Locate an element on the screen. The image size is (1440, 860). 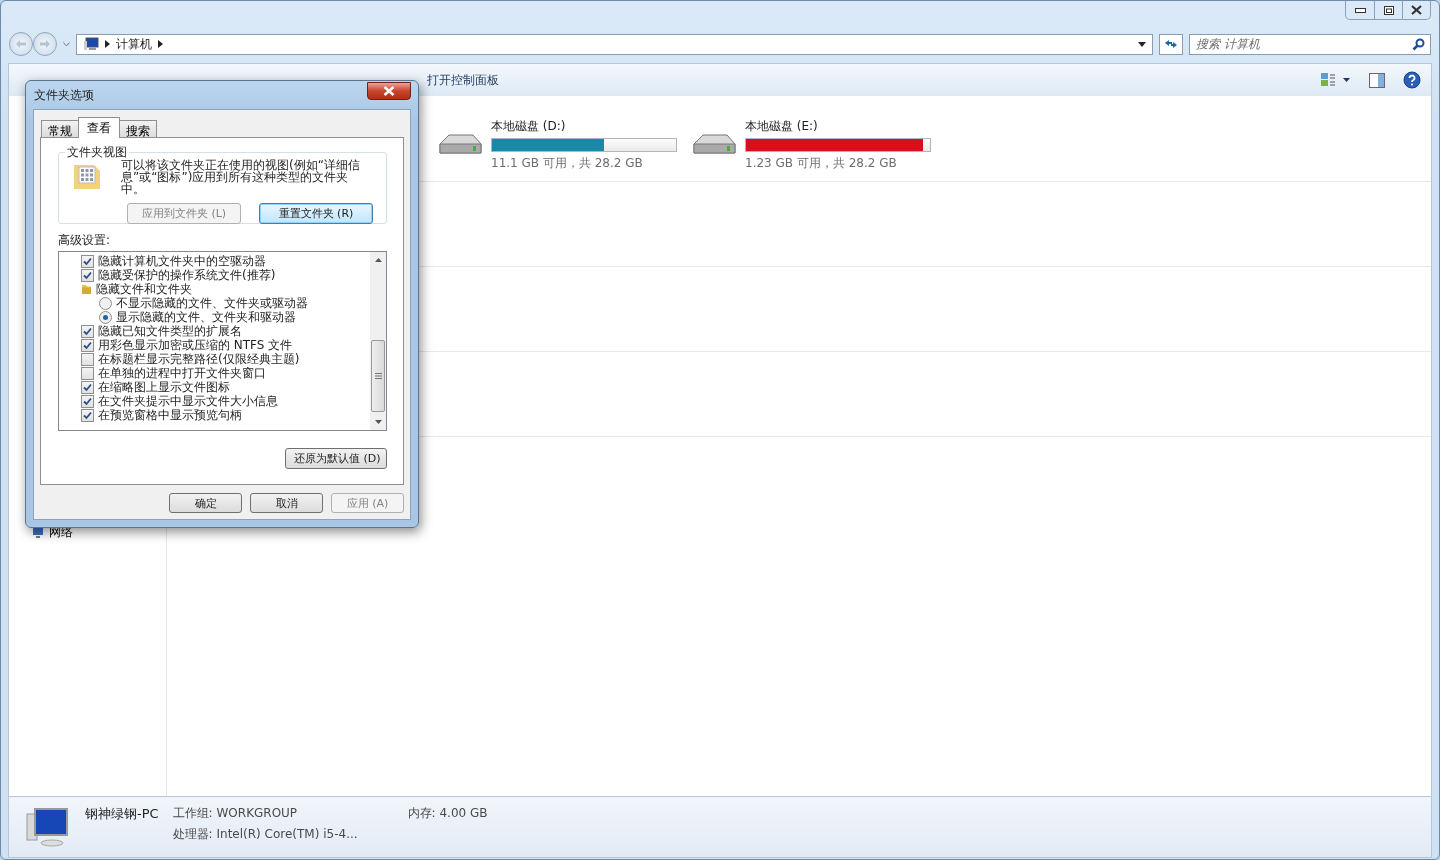
setting-label: 在标题栏显示完整路径(仅限经典主题) is located at coordinates (199, 359).